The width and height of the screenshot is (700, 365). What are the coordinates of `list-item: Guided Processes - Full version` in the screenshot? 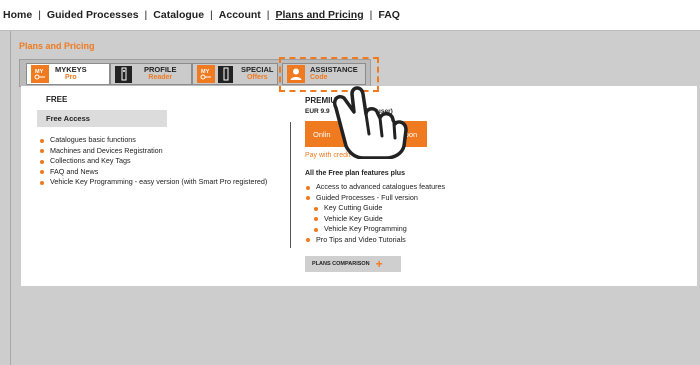 It's located at (375, 198).